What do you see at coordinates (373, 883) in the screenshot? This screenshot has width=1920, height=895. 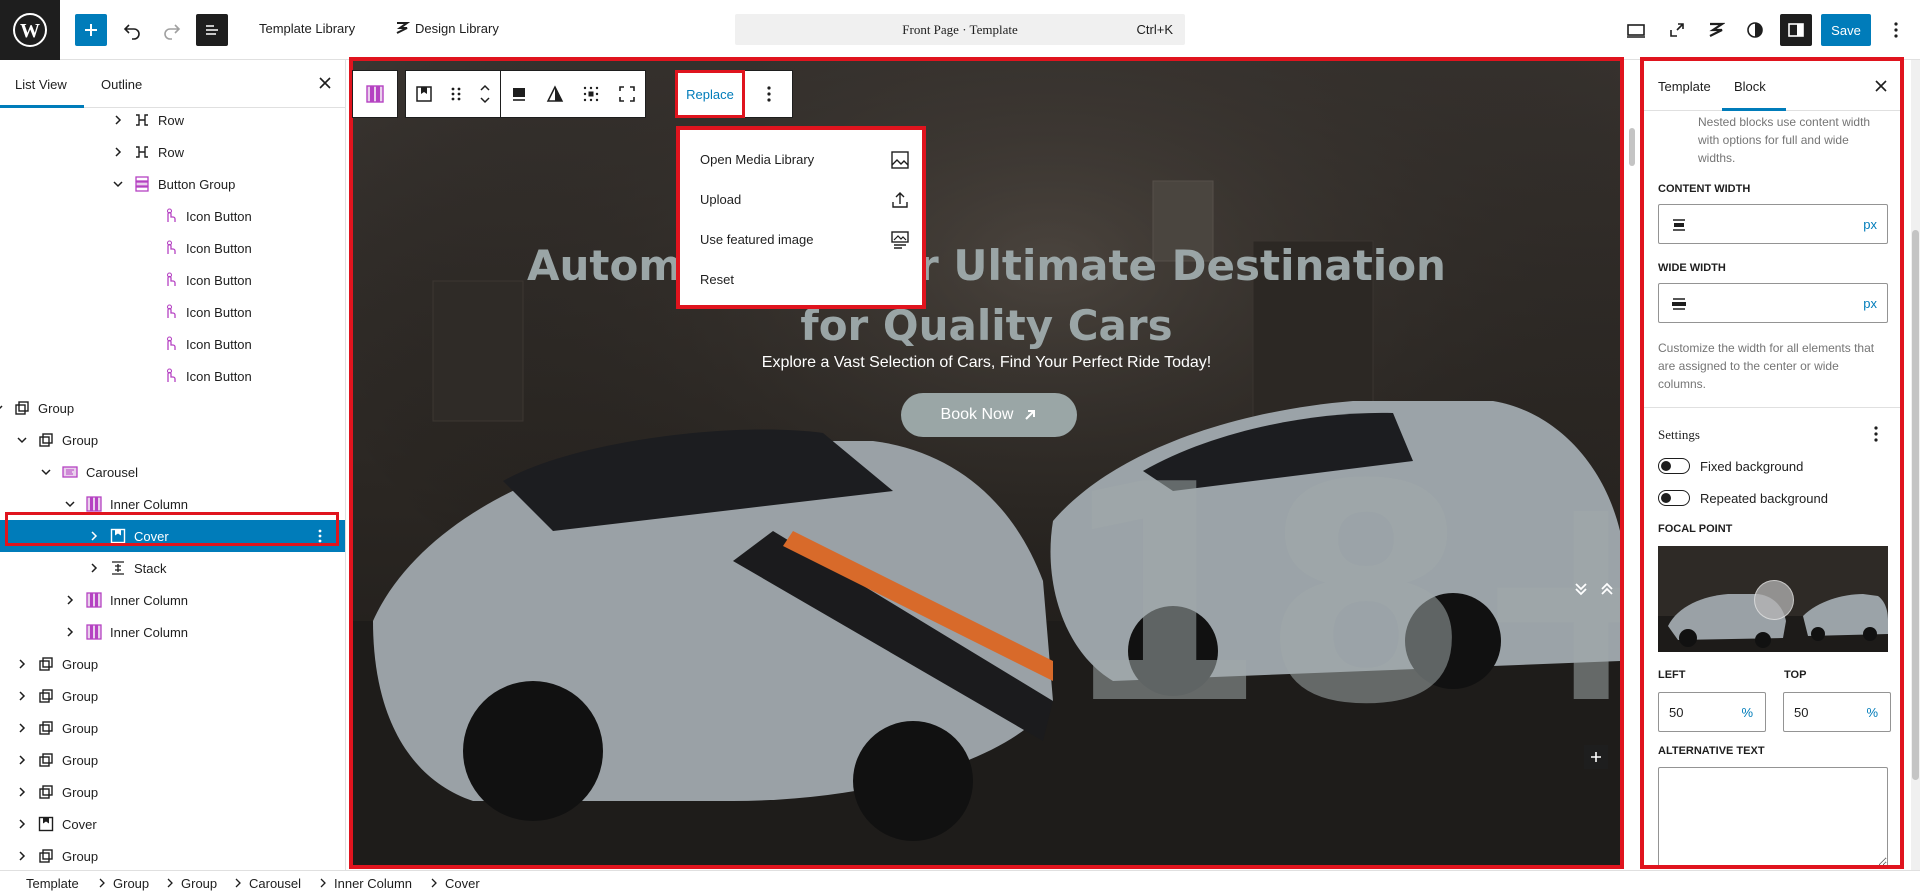 I see `breadcrumb-item: Inner Column` at bounding box center [373, 883].